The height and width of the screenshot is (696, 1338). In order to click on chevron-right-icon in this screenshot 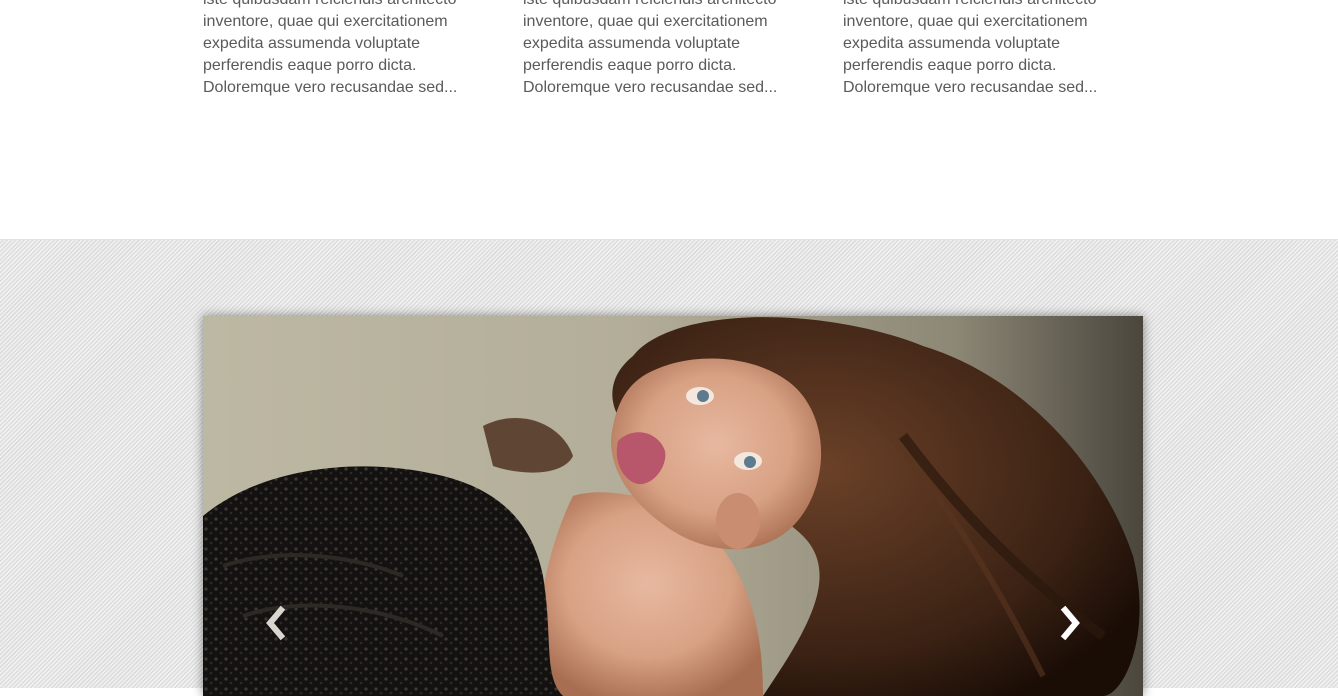, I will do `click(1070, 623)`.